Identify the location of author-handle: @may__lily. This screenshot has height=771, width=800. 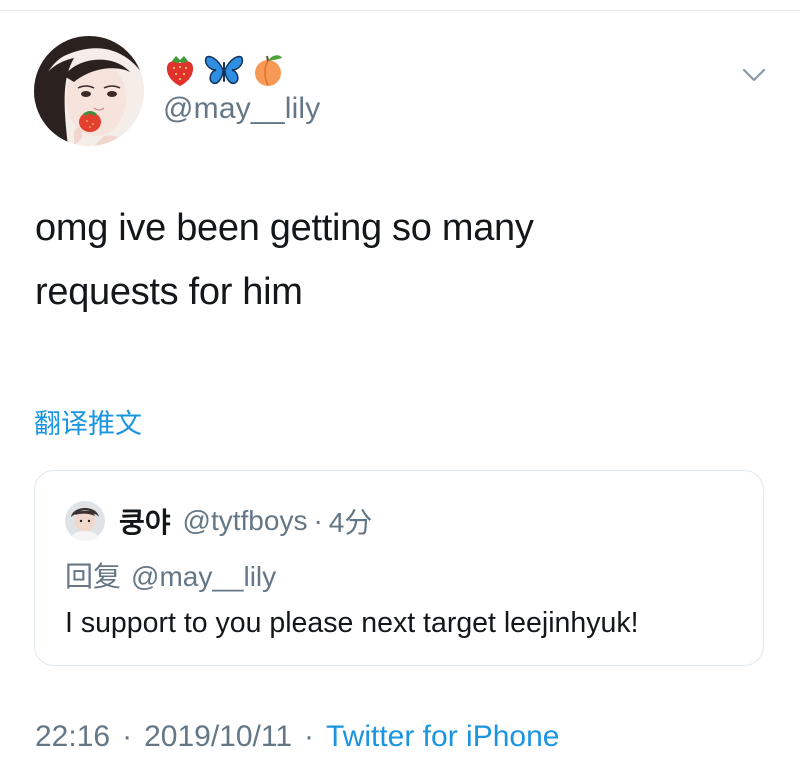
(242, 109).